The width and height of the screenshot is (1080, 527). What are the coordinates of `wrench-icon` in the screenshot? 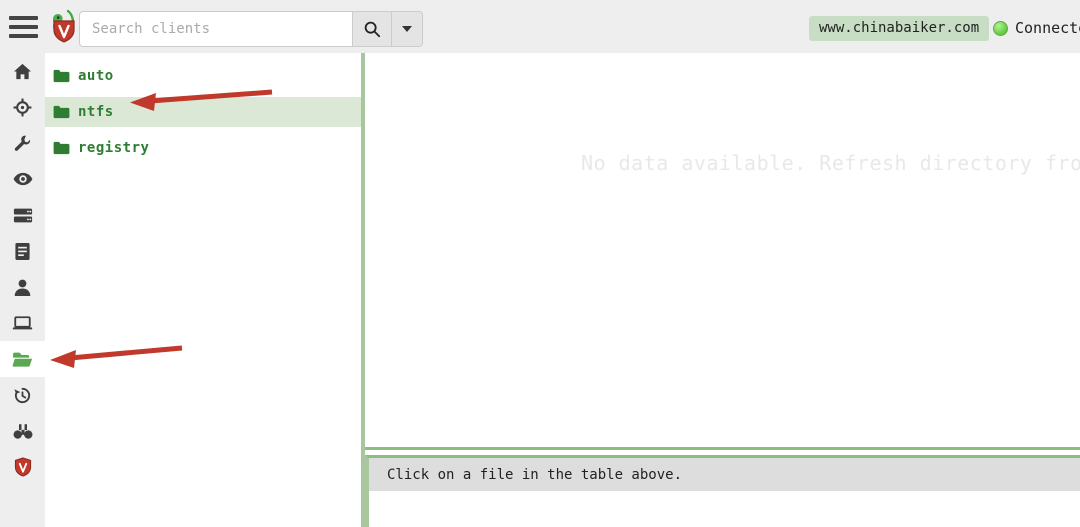 It's located at (22, 143).